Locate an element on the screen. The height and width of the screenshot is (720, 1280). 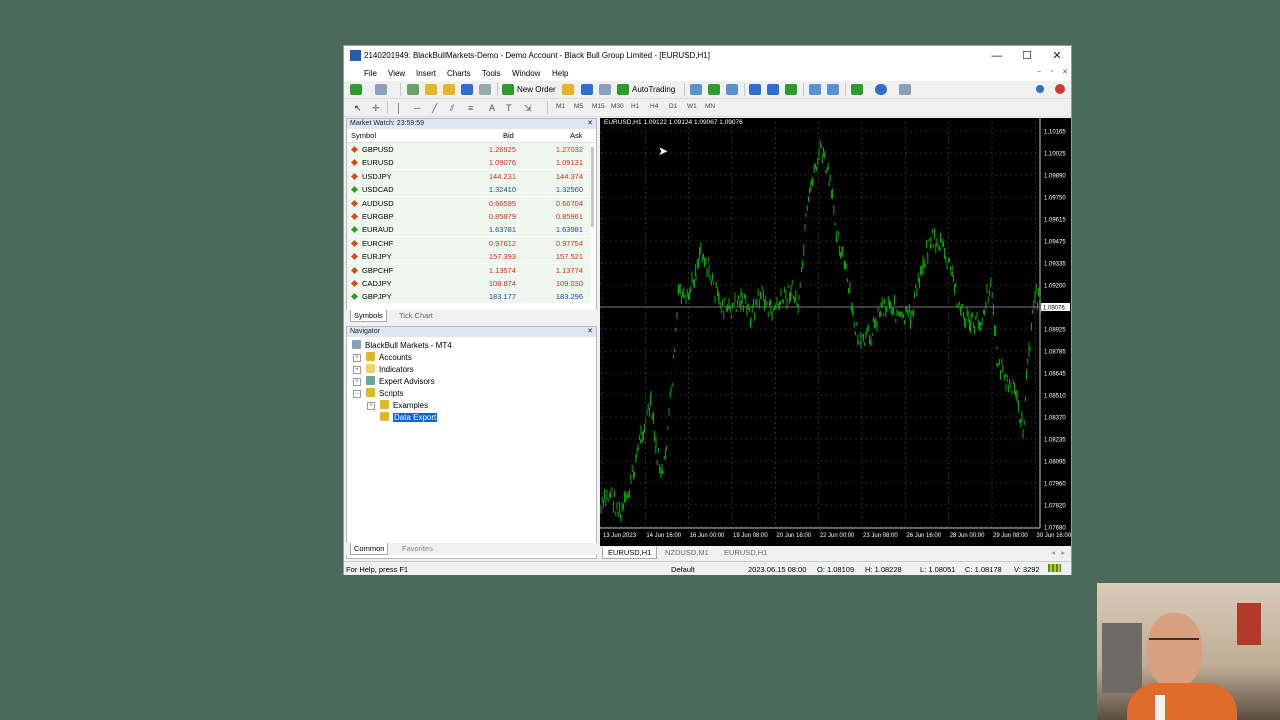
menu-insert: Insert is located at coordinates (426, 73).